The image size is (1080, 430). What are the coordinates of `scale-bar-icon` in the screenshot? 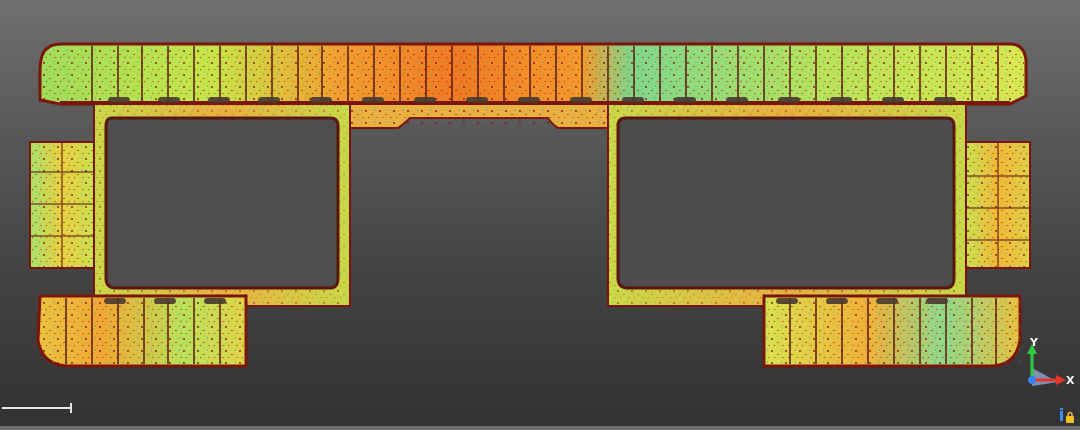 It's located at (37, 408).